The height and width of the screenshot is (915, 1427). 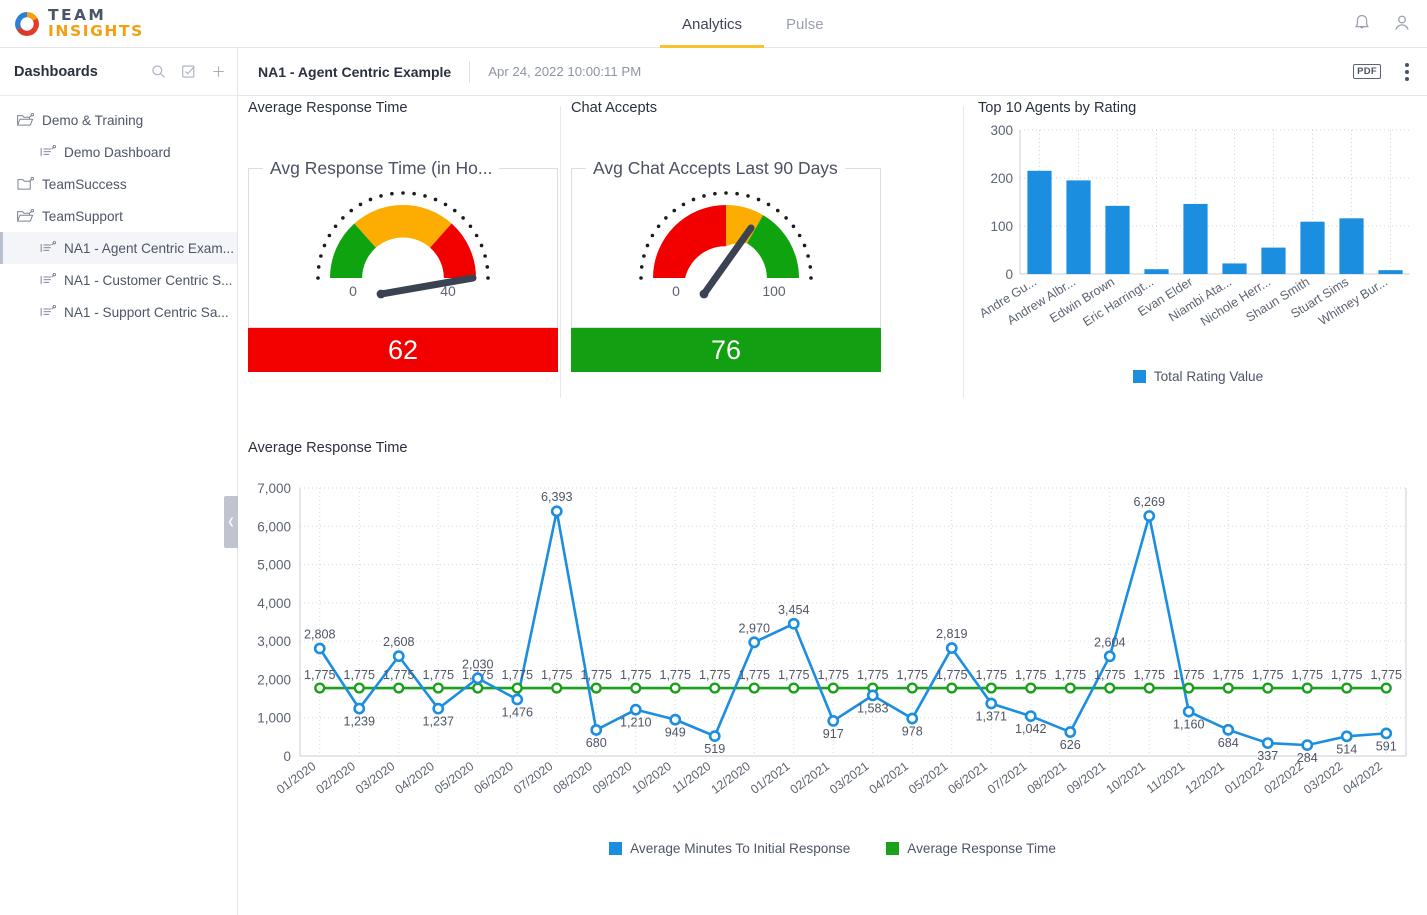 What do you see at coordinates (714, 749) in the screenshot?
I see `svg-text: 519` at bounding box center [714, 749].